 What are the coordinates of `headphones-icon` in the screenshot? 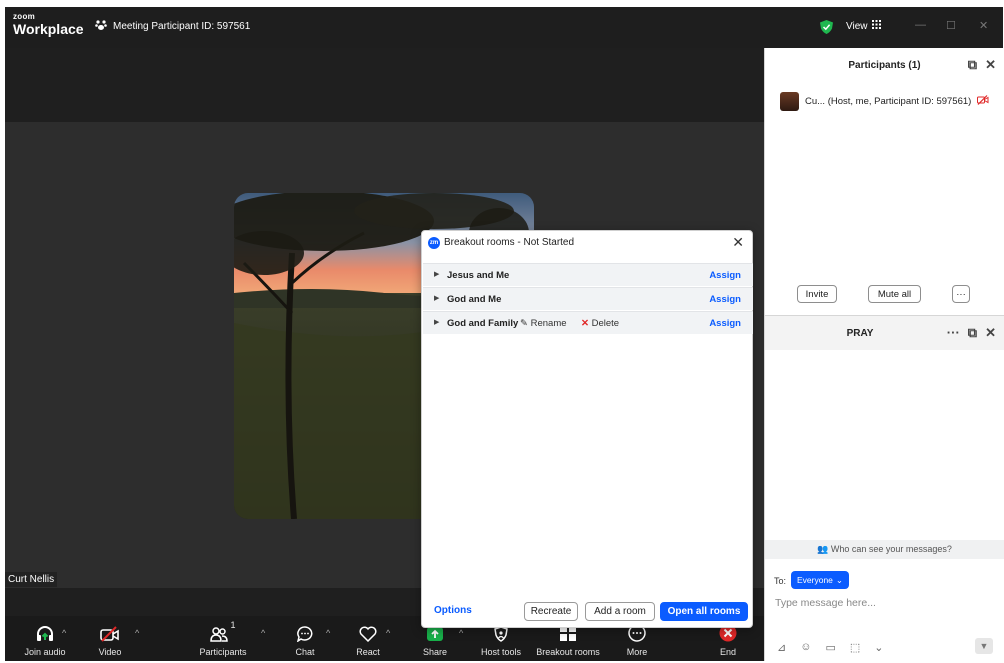 It's located at (45, 631).